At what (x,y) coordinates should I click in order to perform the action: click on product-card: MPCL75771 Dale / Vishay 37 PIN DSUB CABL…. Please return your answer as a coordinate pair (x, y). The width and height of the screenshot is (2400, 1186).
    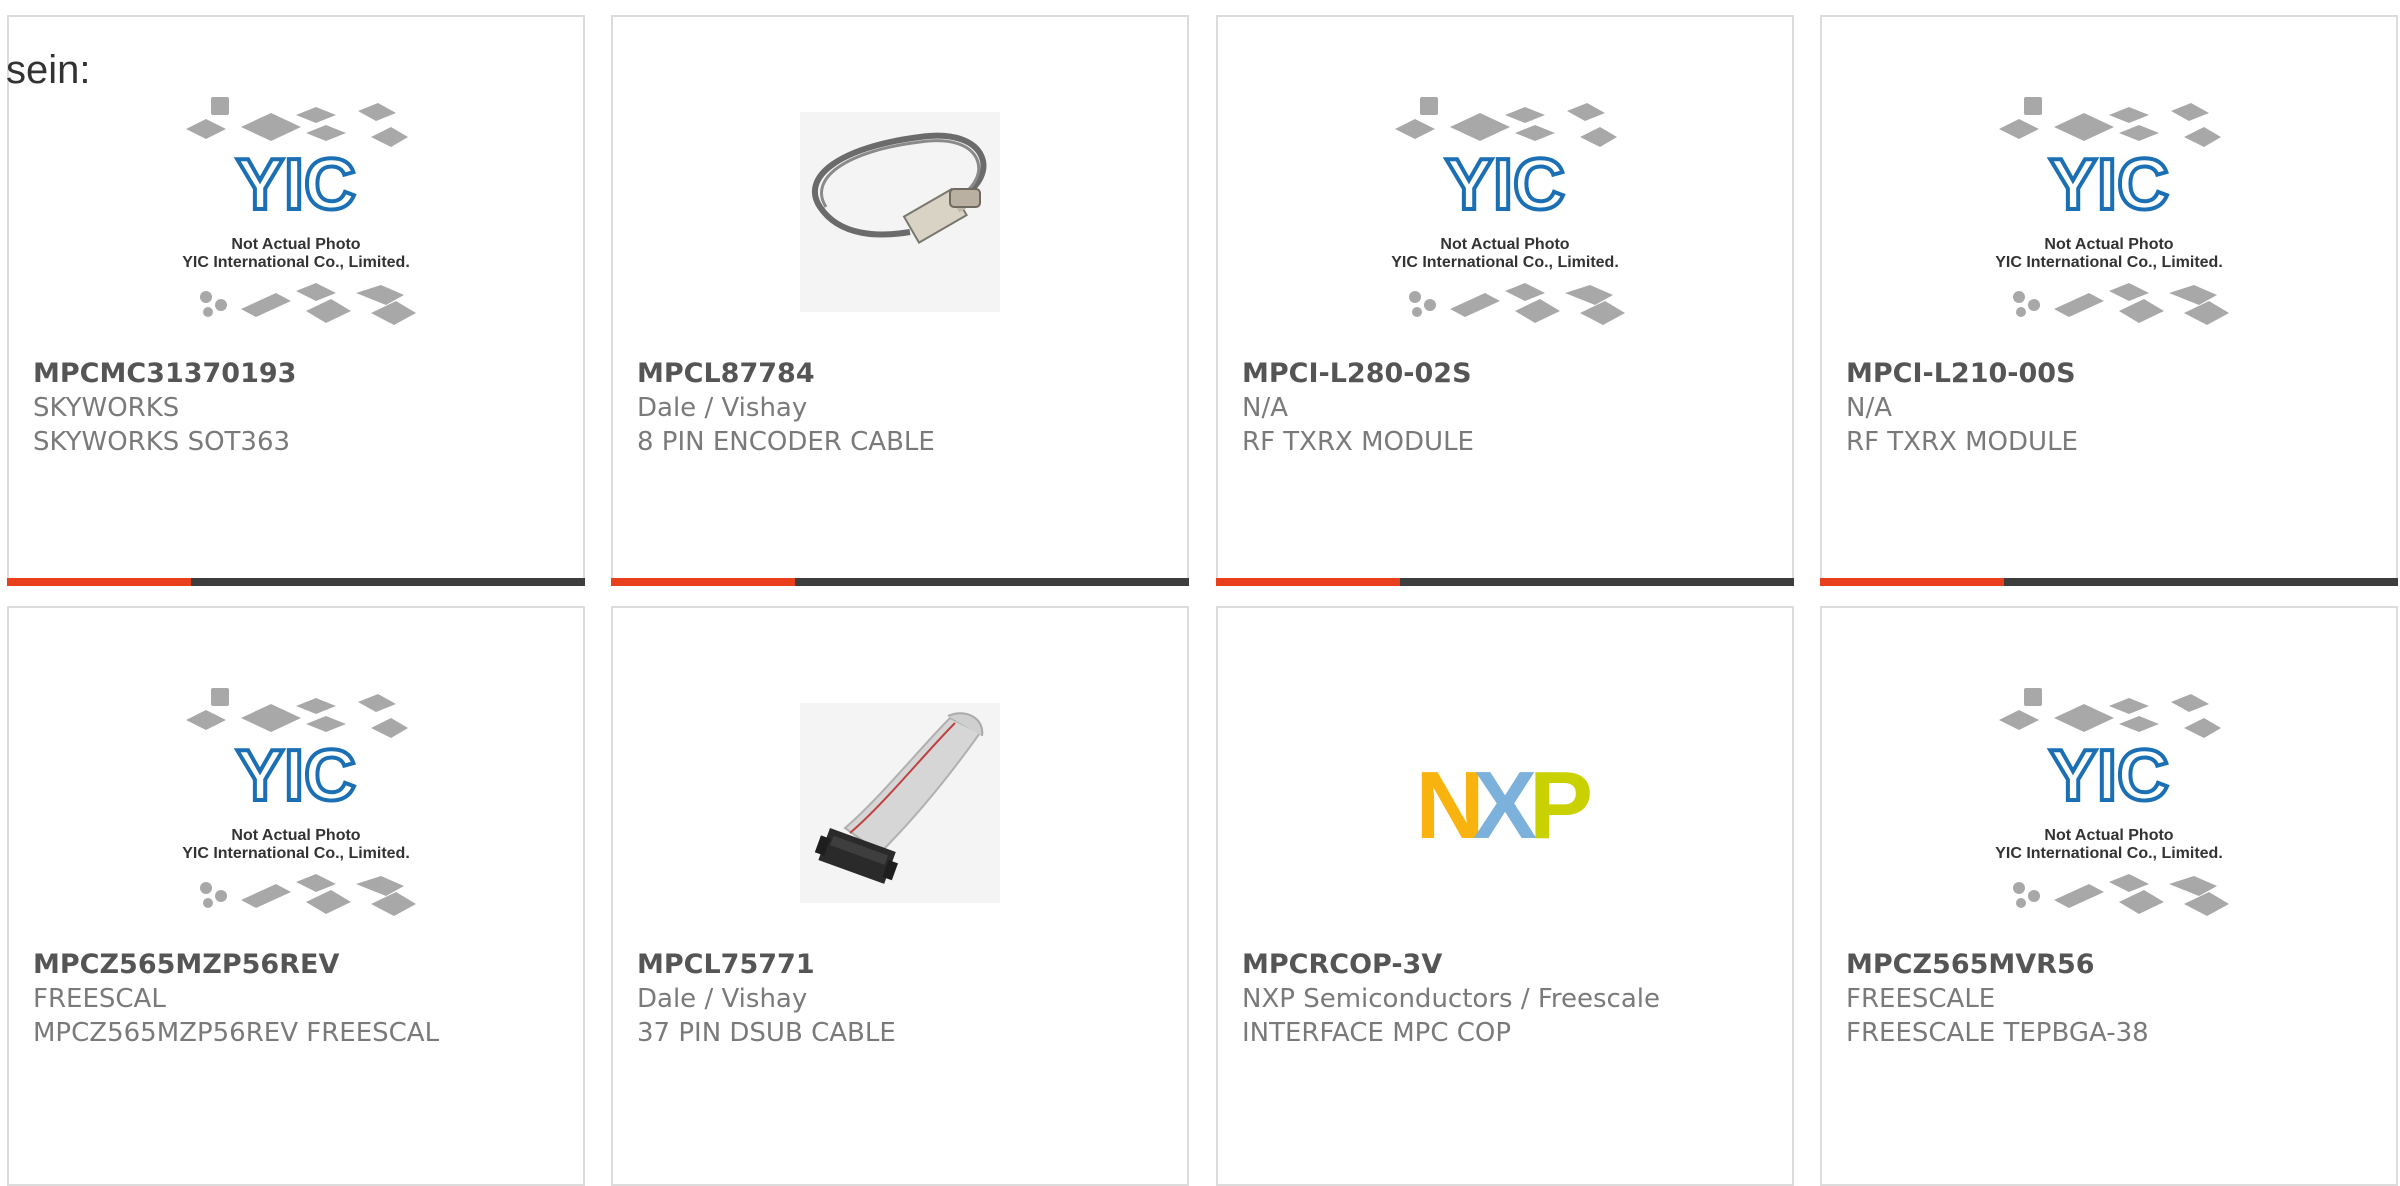
    Looking at the image, I should click on (900, 896).